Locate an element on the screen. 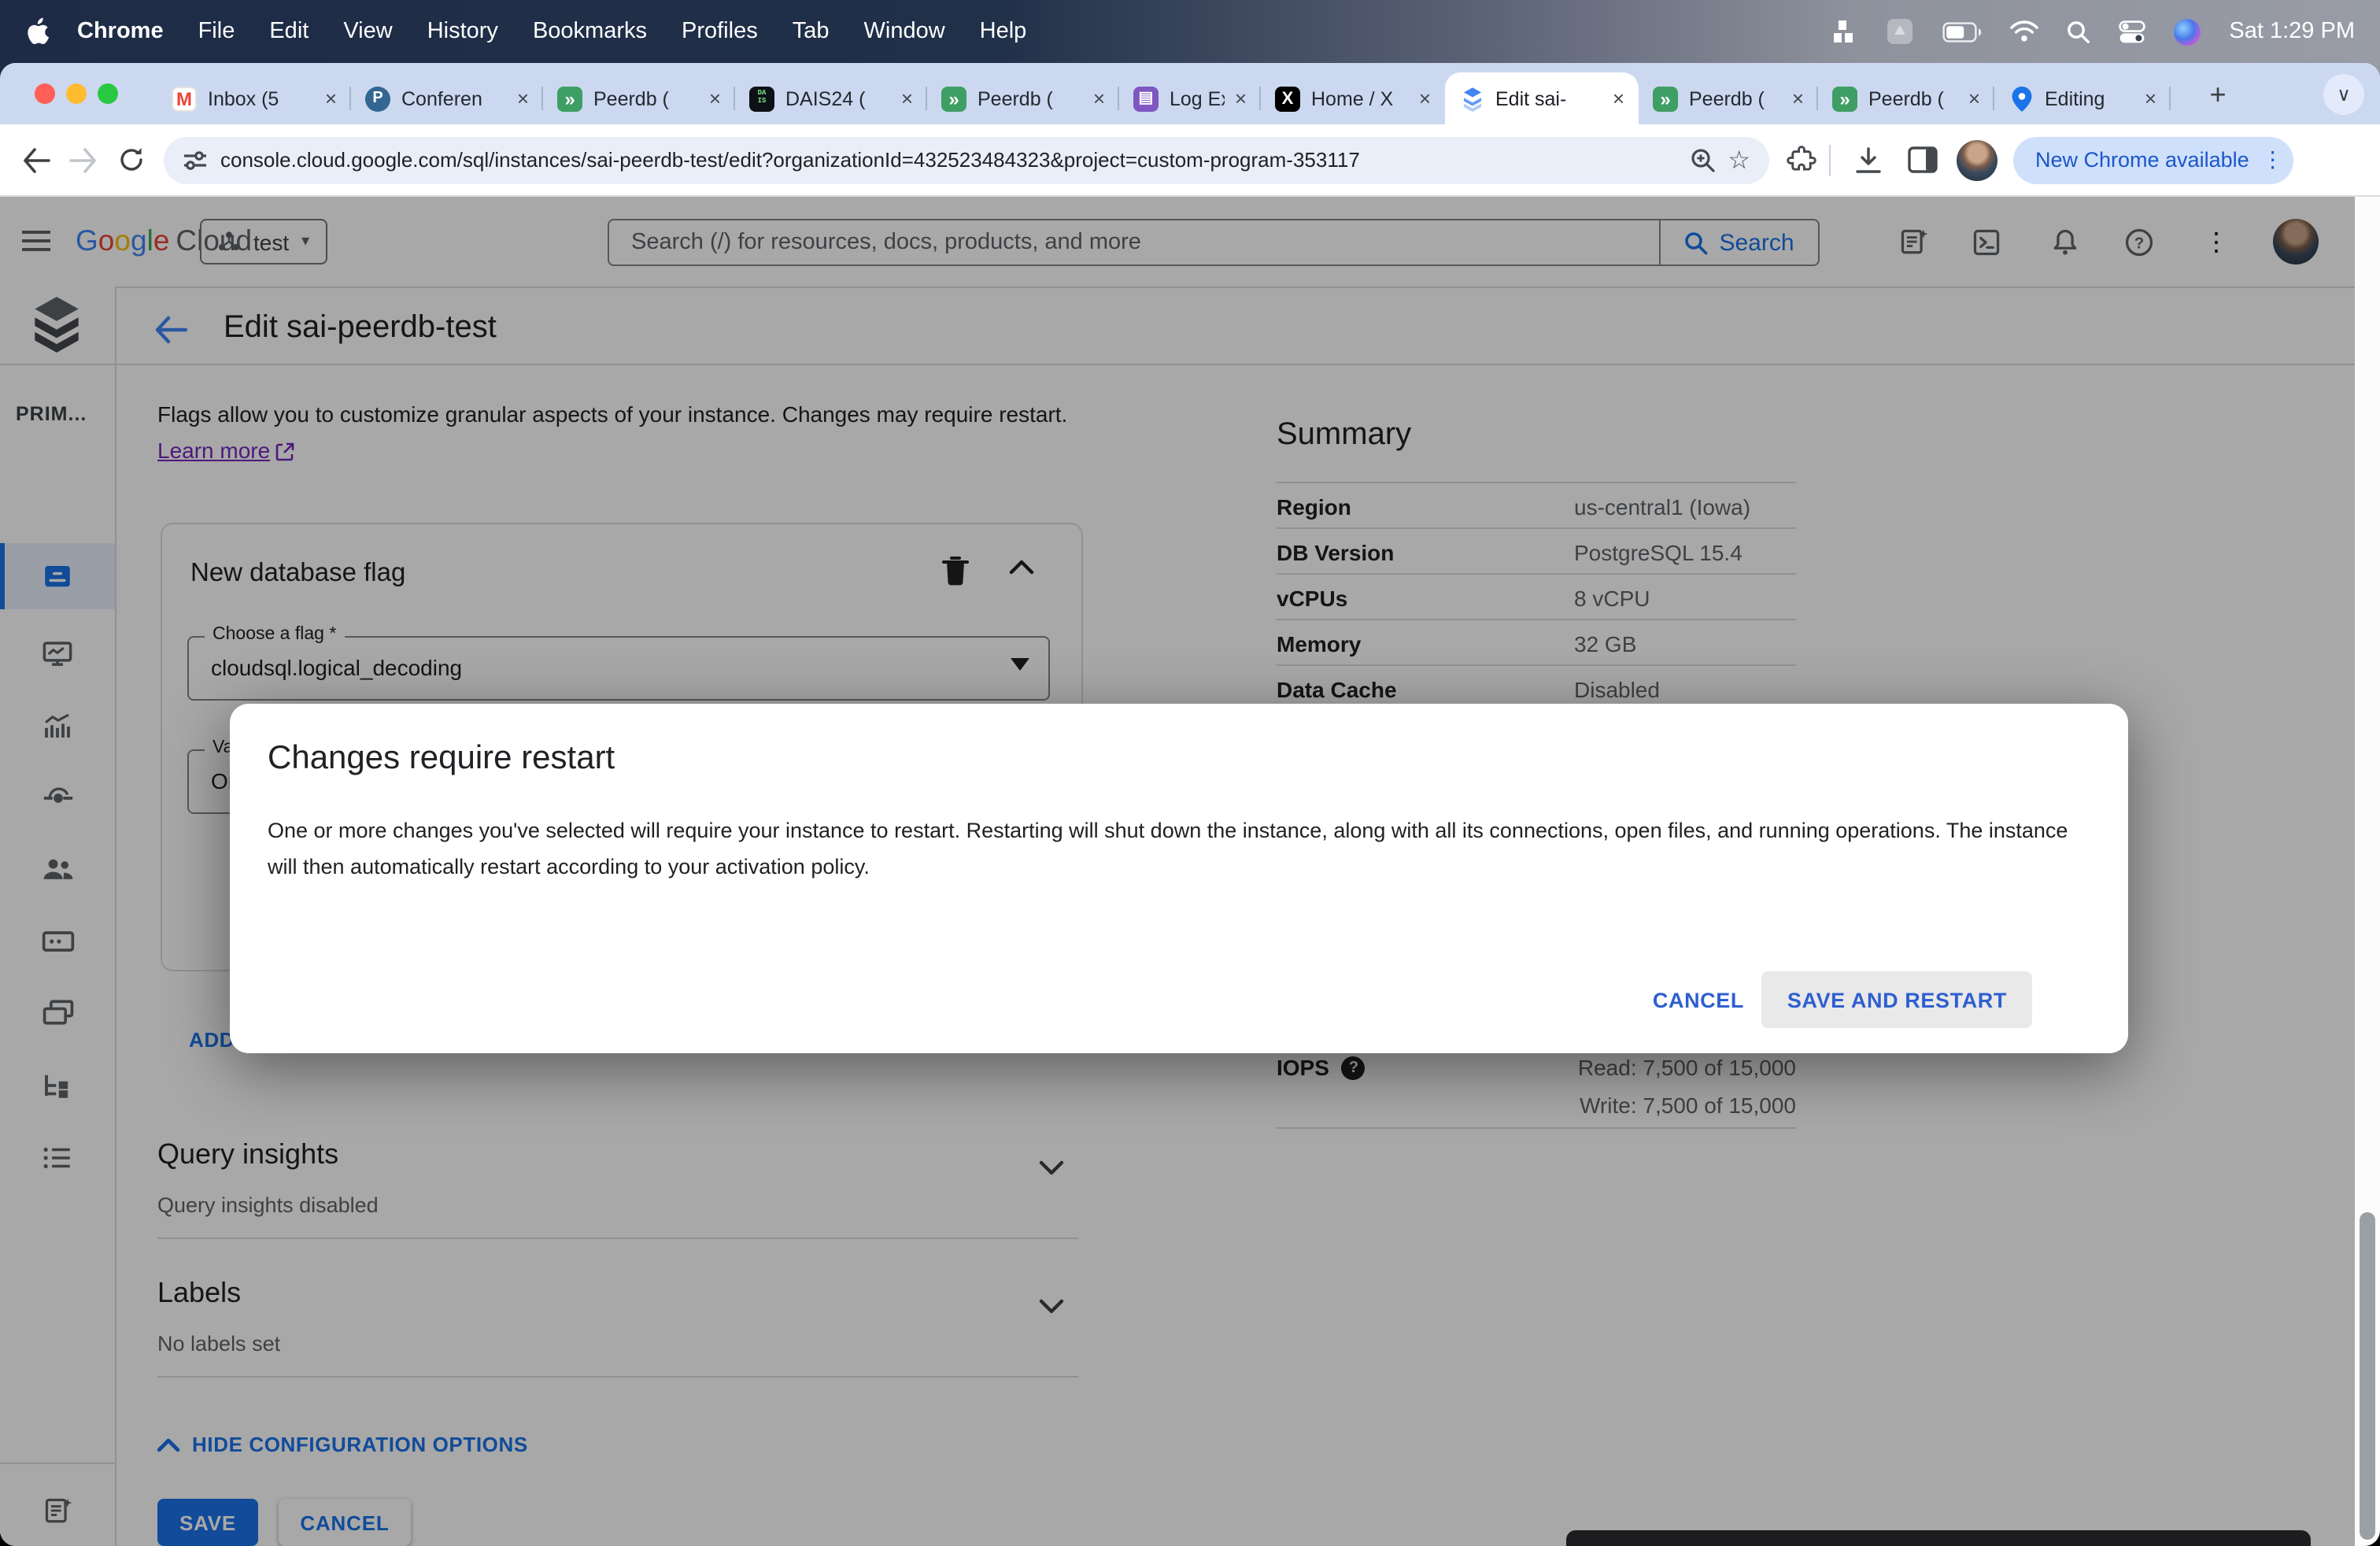  menu-help: Help is located at coordinates (1003, 31).